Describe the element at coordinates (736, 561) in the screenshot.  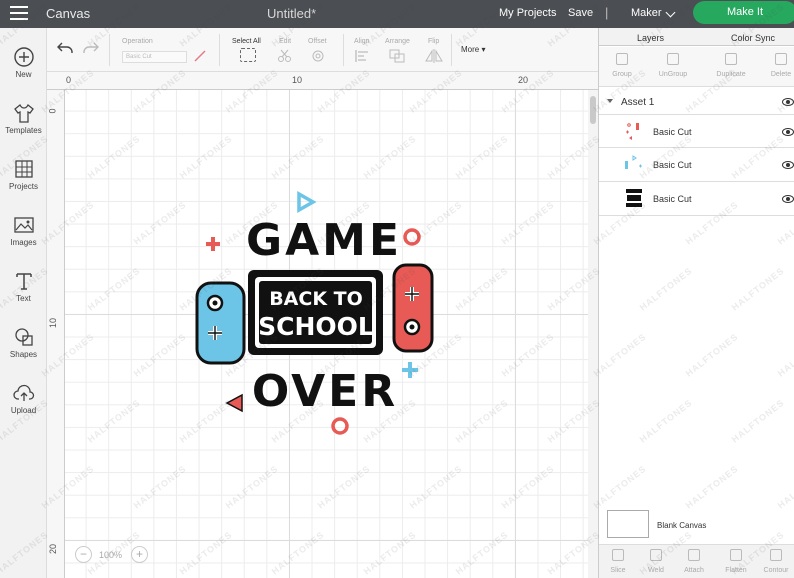
I see `flatten-button: Flatten` at that location.